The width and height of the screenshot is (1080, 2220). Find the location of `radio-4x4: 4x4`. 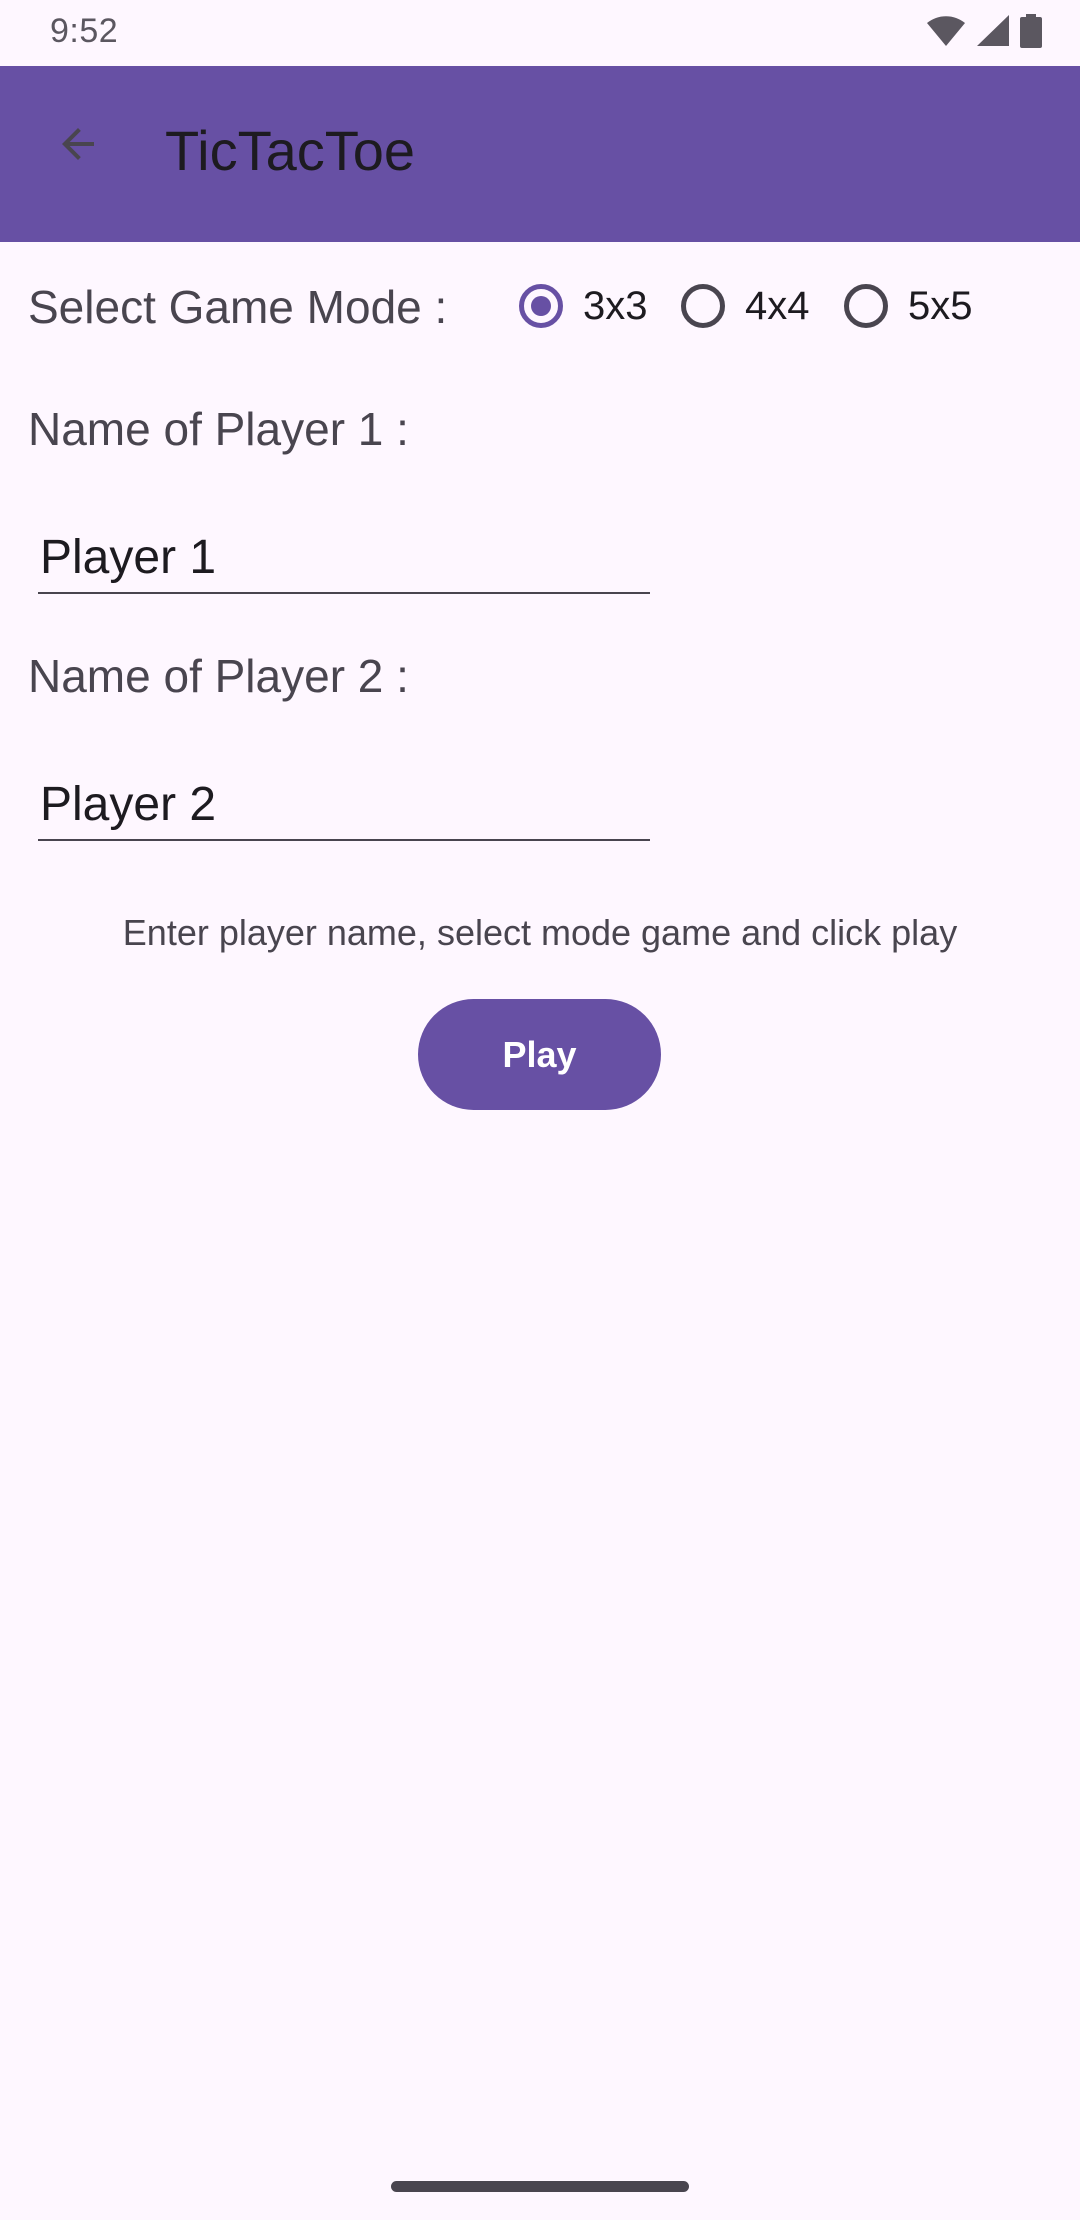

radio-4x4: 4x4 is located at coordinates (745, 306).